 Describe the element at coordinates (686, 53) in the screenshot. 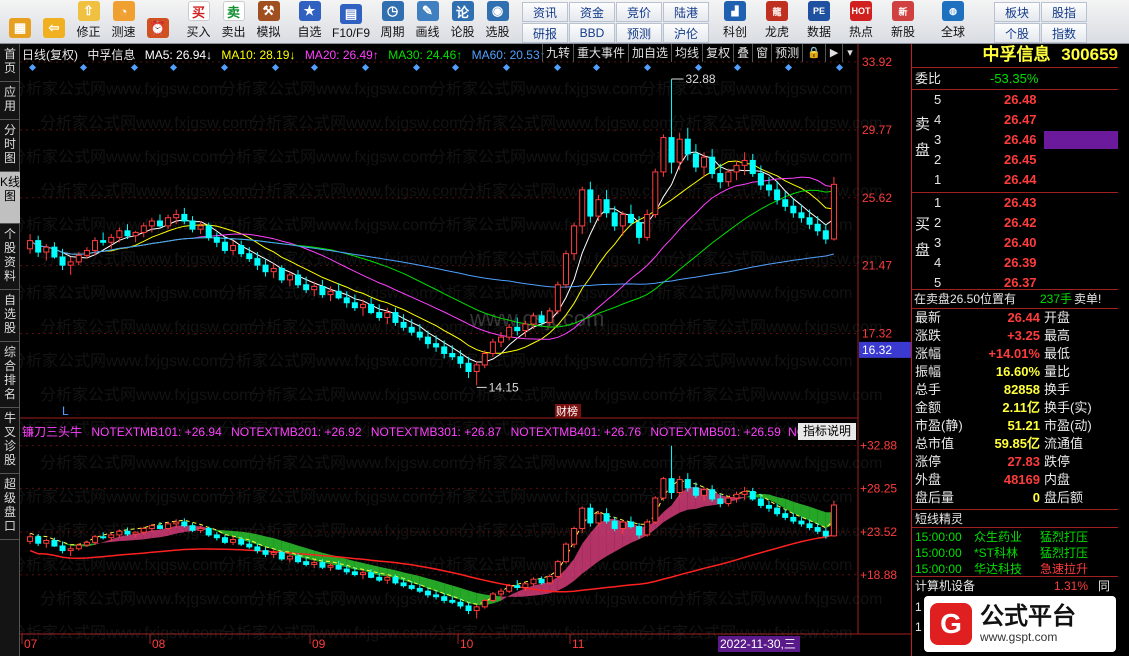

I see `chart-btn-3: 均线` at that location.